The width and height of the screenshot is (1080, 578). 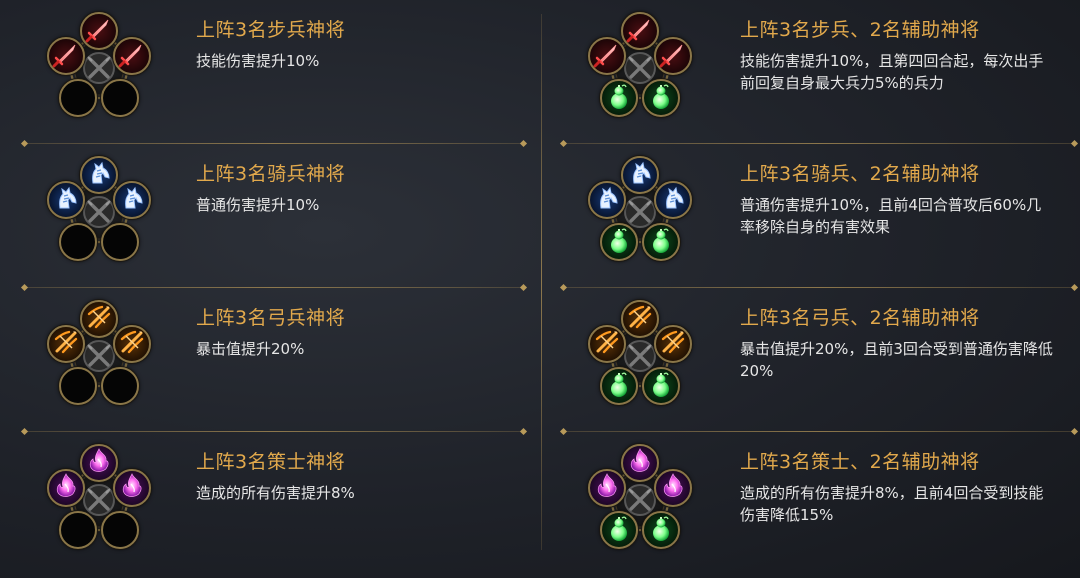 What do you see at coordinates (860, 318) in the screenshot?
I see `synergy-title: 上阵3名弓兵、2名辅助神将` at bounding box center [860, 318].